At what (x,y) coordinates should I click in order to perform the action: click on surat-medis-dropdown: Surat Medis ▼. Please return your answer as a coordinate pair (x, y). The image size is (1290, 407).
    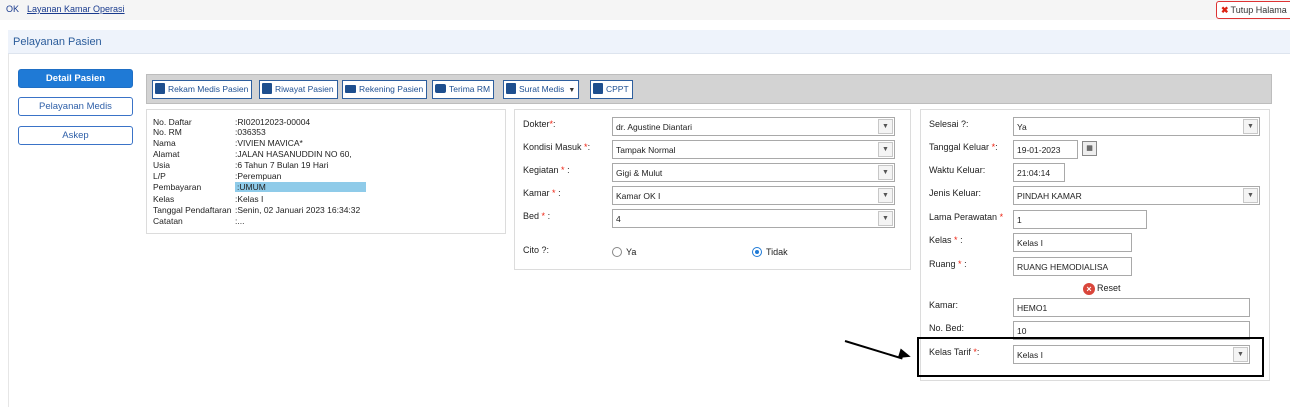
    Looking at the image, I should click on (541, 89).